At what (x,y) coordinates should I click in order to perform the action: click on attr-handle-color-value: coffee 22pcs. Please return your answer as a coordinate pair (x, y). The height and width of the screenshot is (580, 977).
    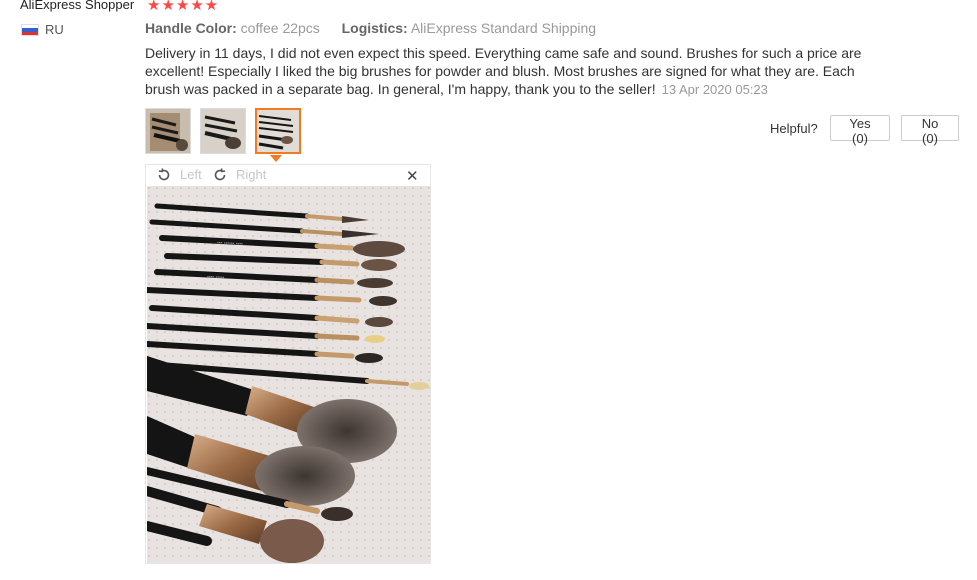
    Looking at the image, I should click on (280, 28).